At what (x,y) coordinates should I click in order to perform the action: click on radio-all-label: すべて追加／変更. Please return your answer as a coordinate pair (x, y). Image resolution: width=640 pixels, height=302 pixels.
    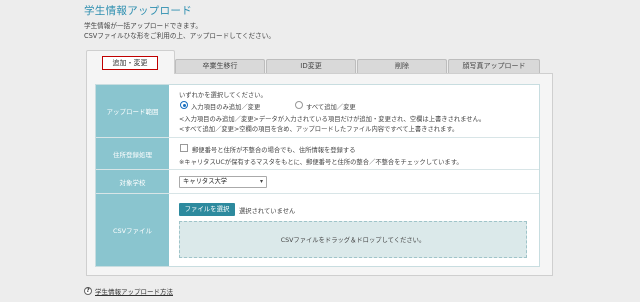
    Looking at the image, I should click on (331, 106).